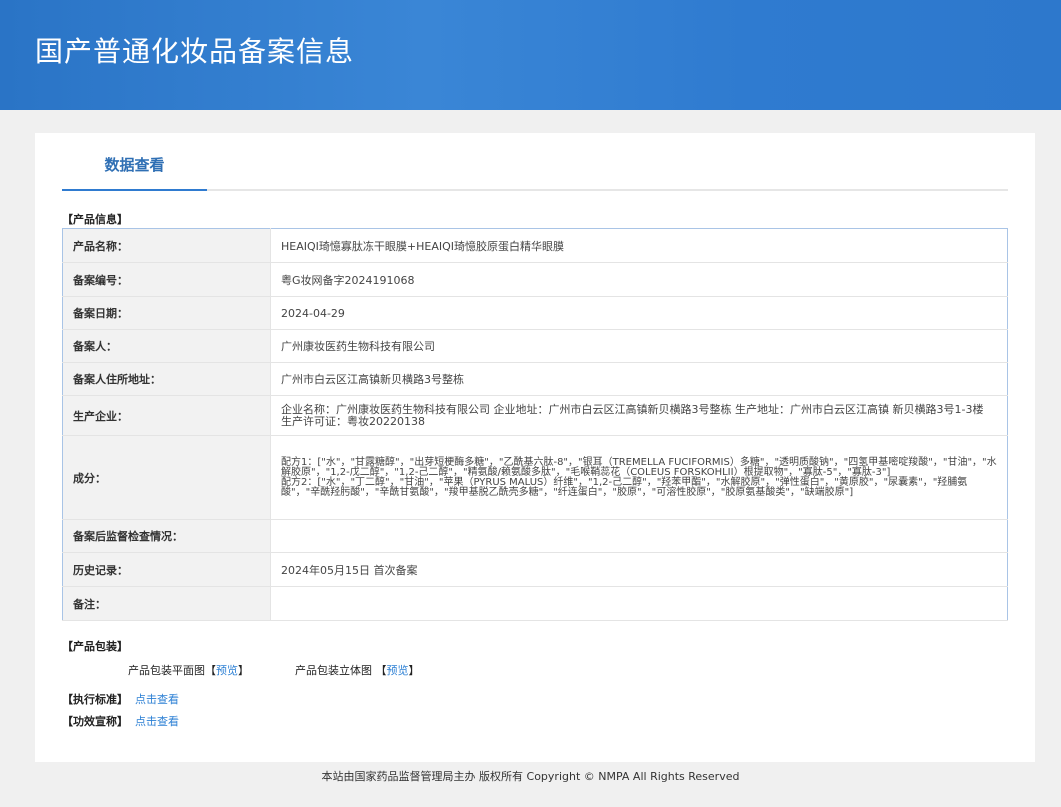 The height and width of the screenshot is (807, 1061). I want to click on row-label: 备案人：, so click(166, 346).